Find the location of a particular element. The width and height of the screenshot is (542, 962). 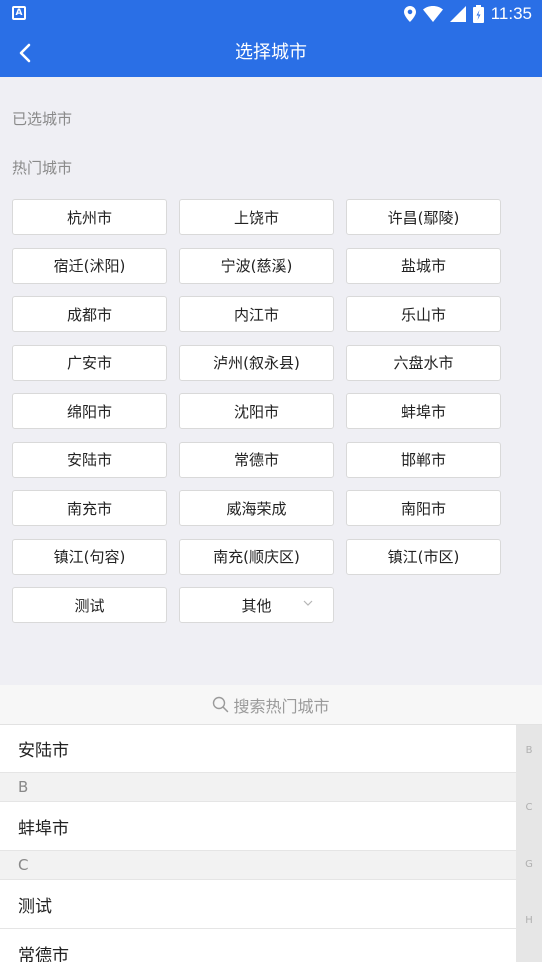

city-button: 南充市 is located at coordinates (89, 508).